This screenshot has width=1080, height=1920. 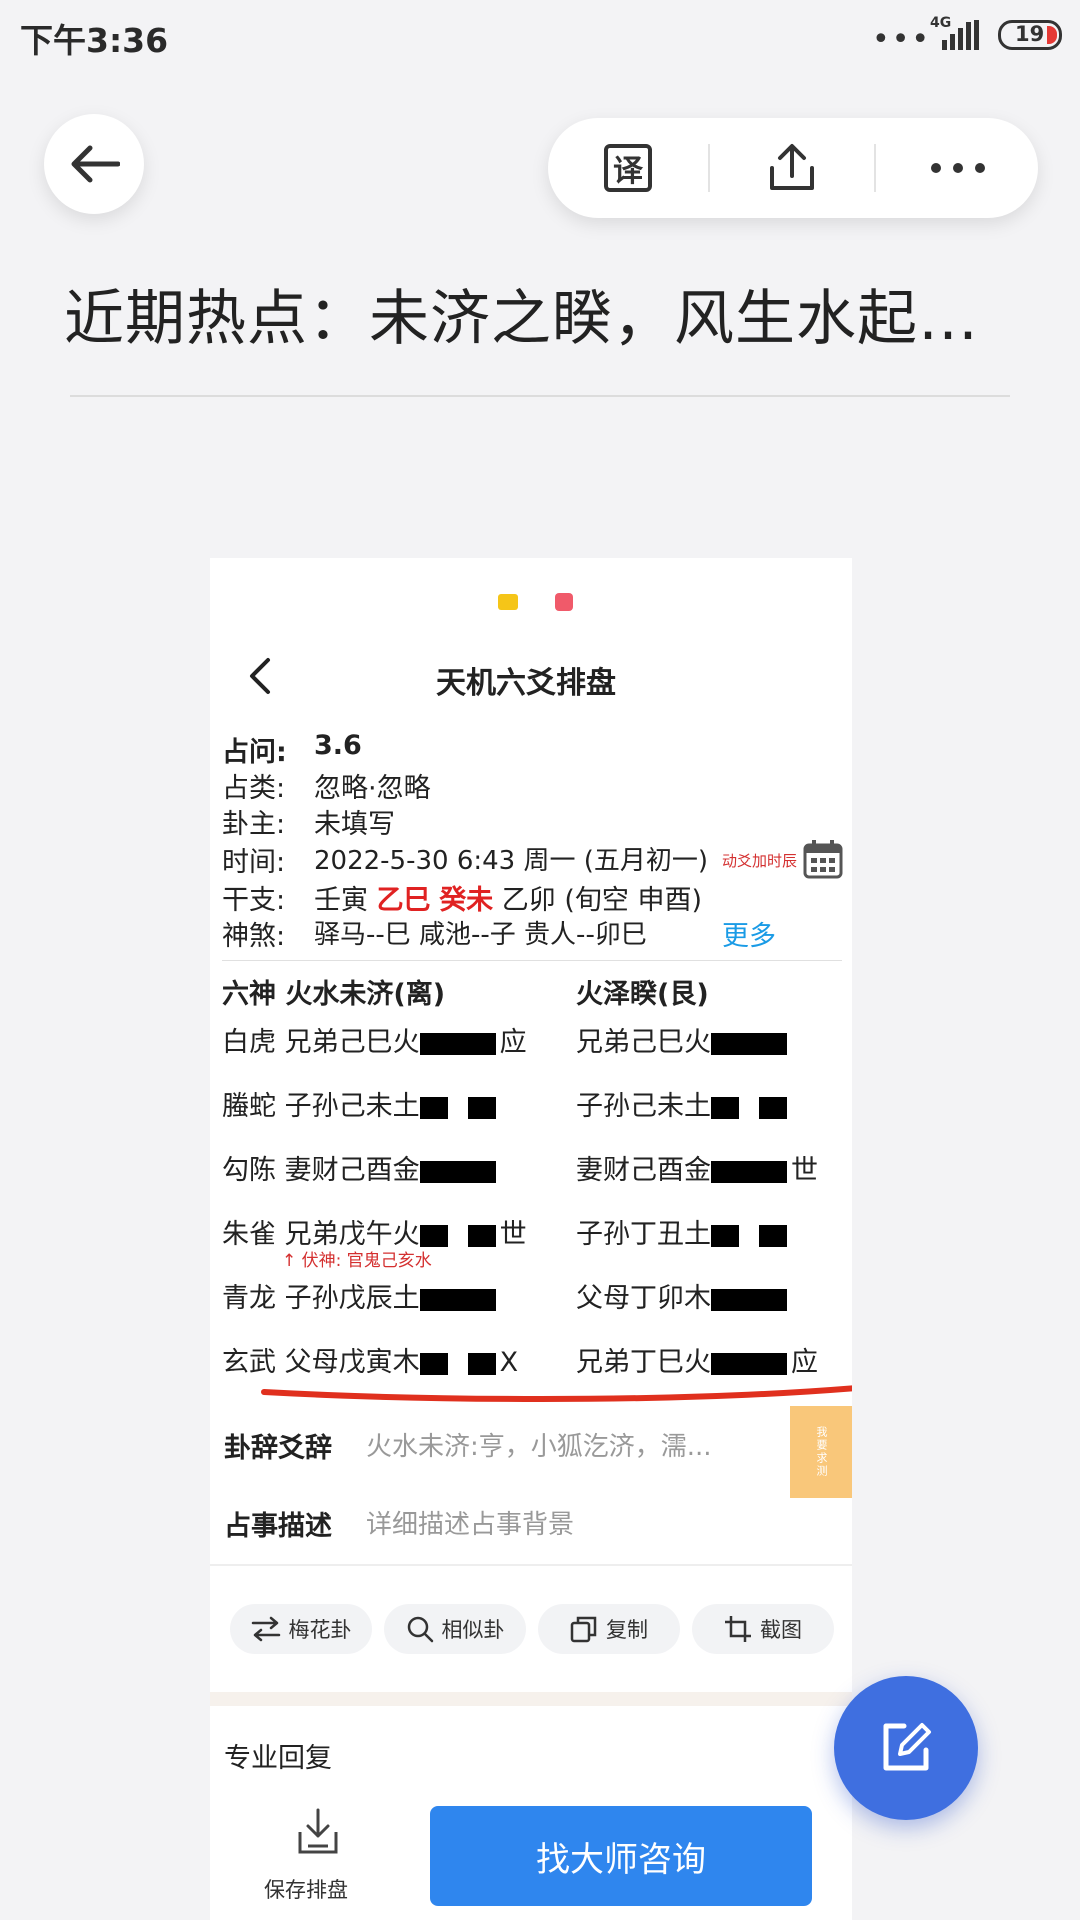 I want to click on question-value: 3.6, so click(x=338, y=745).